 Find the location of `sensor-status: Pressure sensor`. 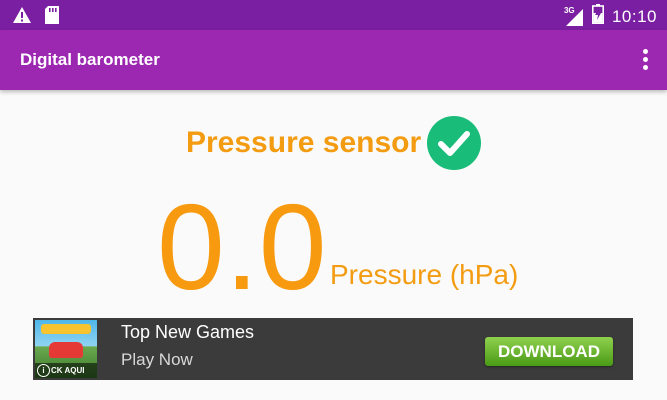

sensor-status: Pressure sensor is located at coordinates (334, 143).